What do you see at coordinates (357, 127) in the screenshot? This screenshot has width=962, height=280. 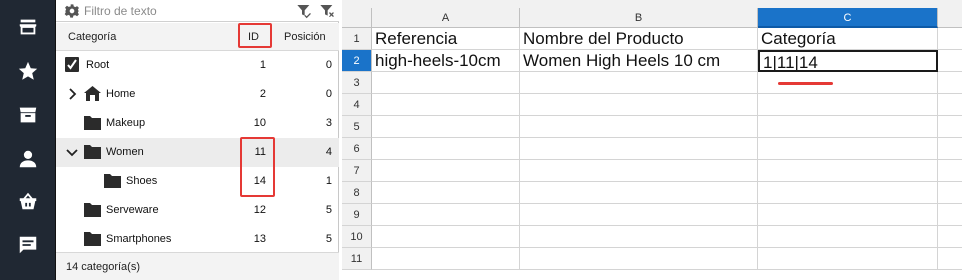 I see `row-header: 5` at bounding box center [357, 127].